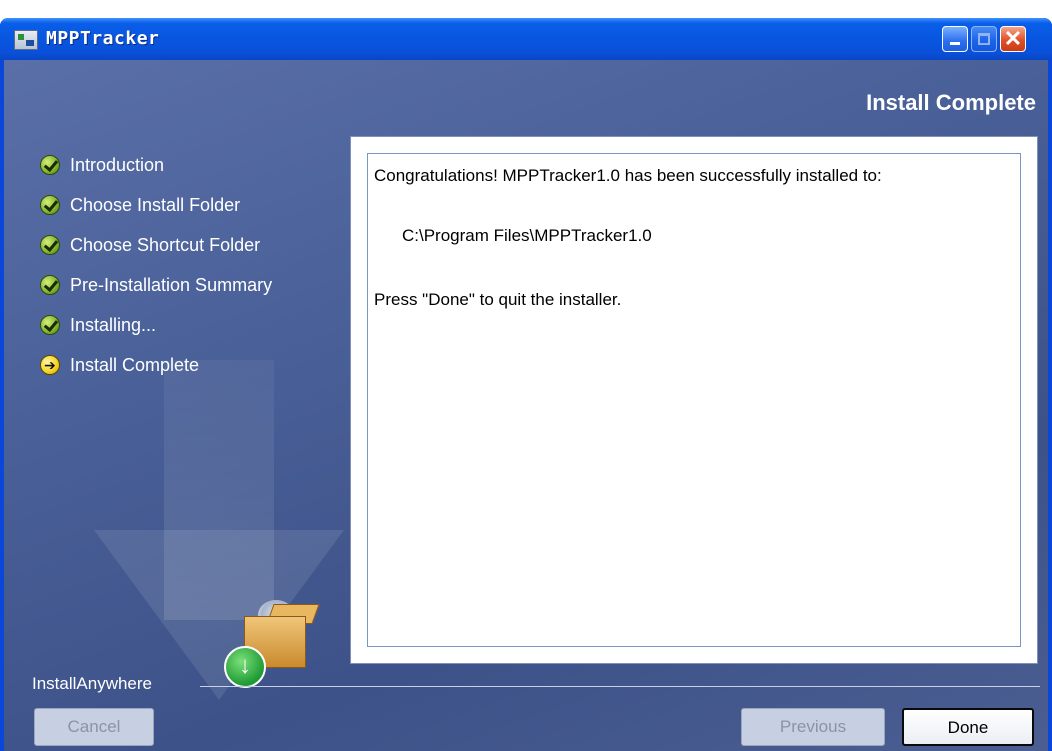 The height and width of the screenshot is (751, 1052). What do you see at coordinates (620, 686) in the screenshot?
I see `footer-divider` at bounding box center [620, 686].